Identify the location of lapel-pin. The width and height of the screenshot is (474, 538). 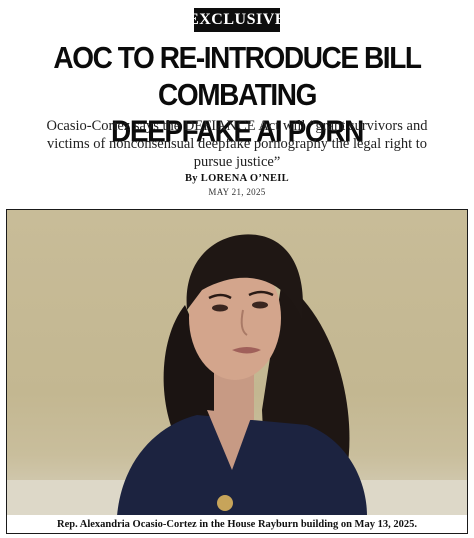
(225, 503).